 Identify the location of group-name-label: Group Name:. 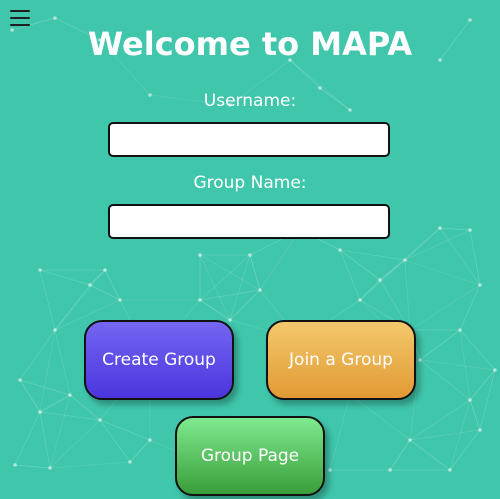
(250, 183).